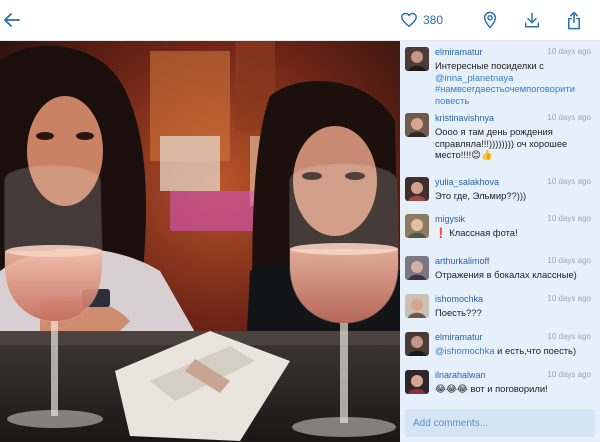 This screenshot has width=600, height=442. I want to click on comment-hashtag-cont: повесть, so click(514, 101).